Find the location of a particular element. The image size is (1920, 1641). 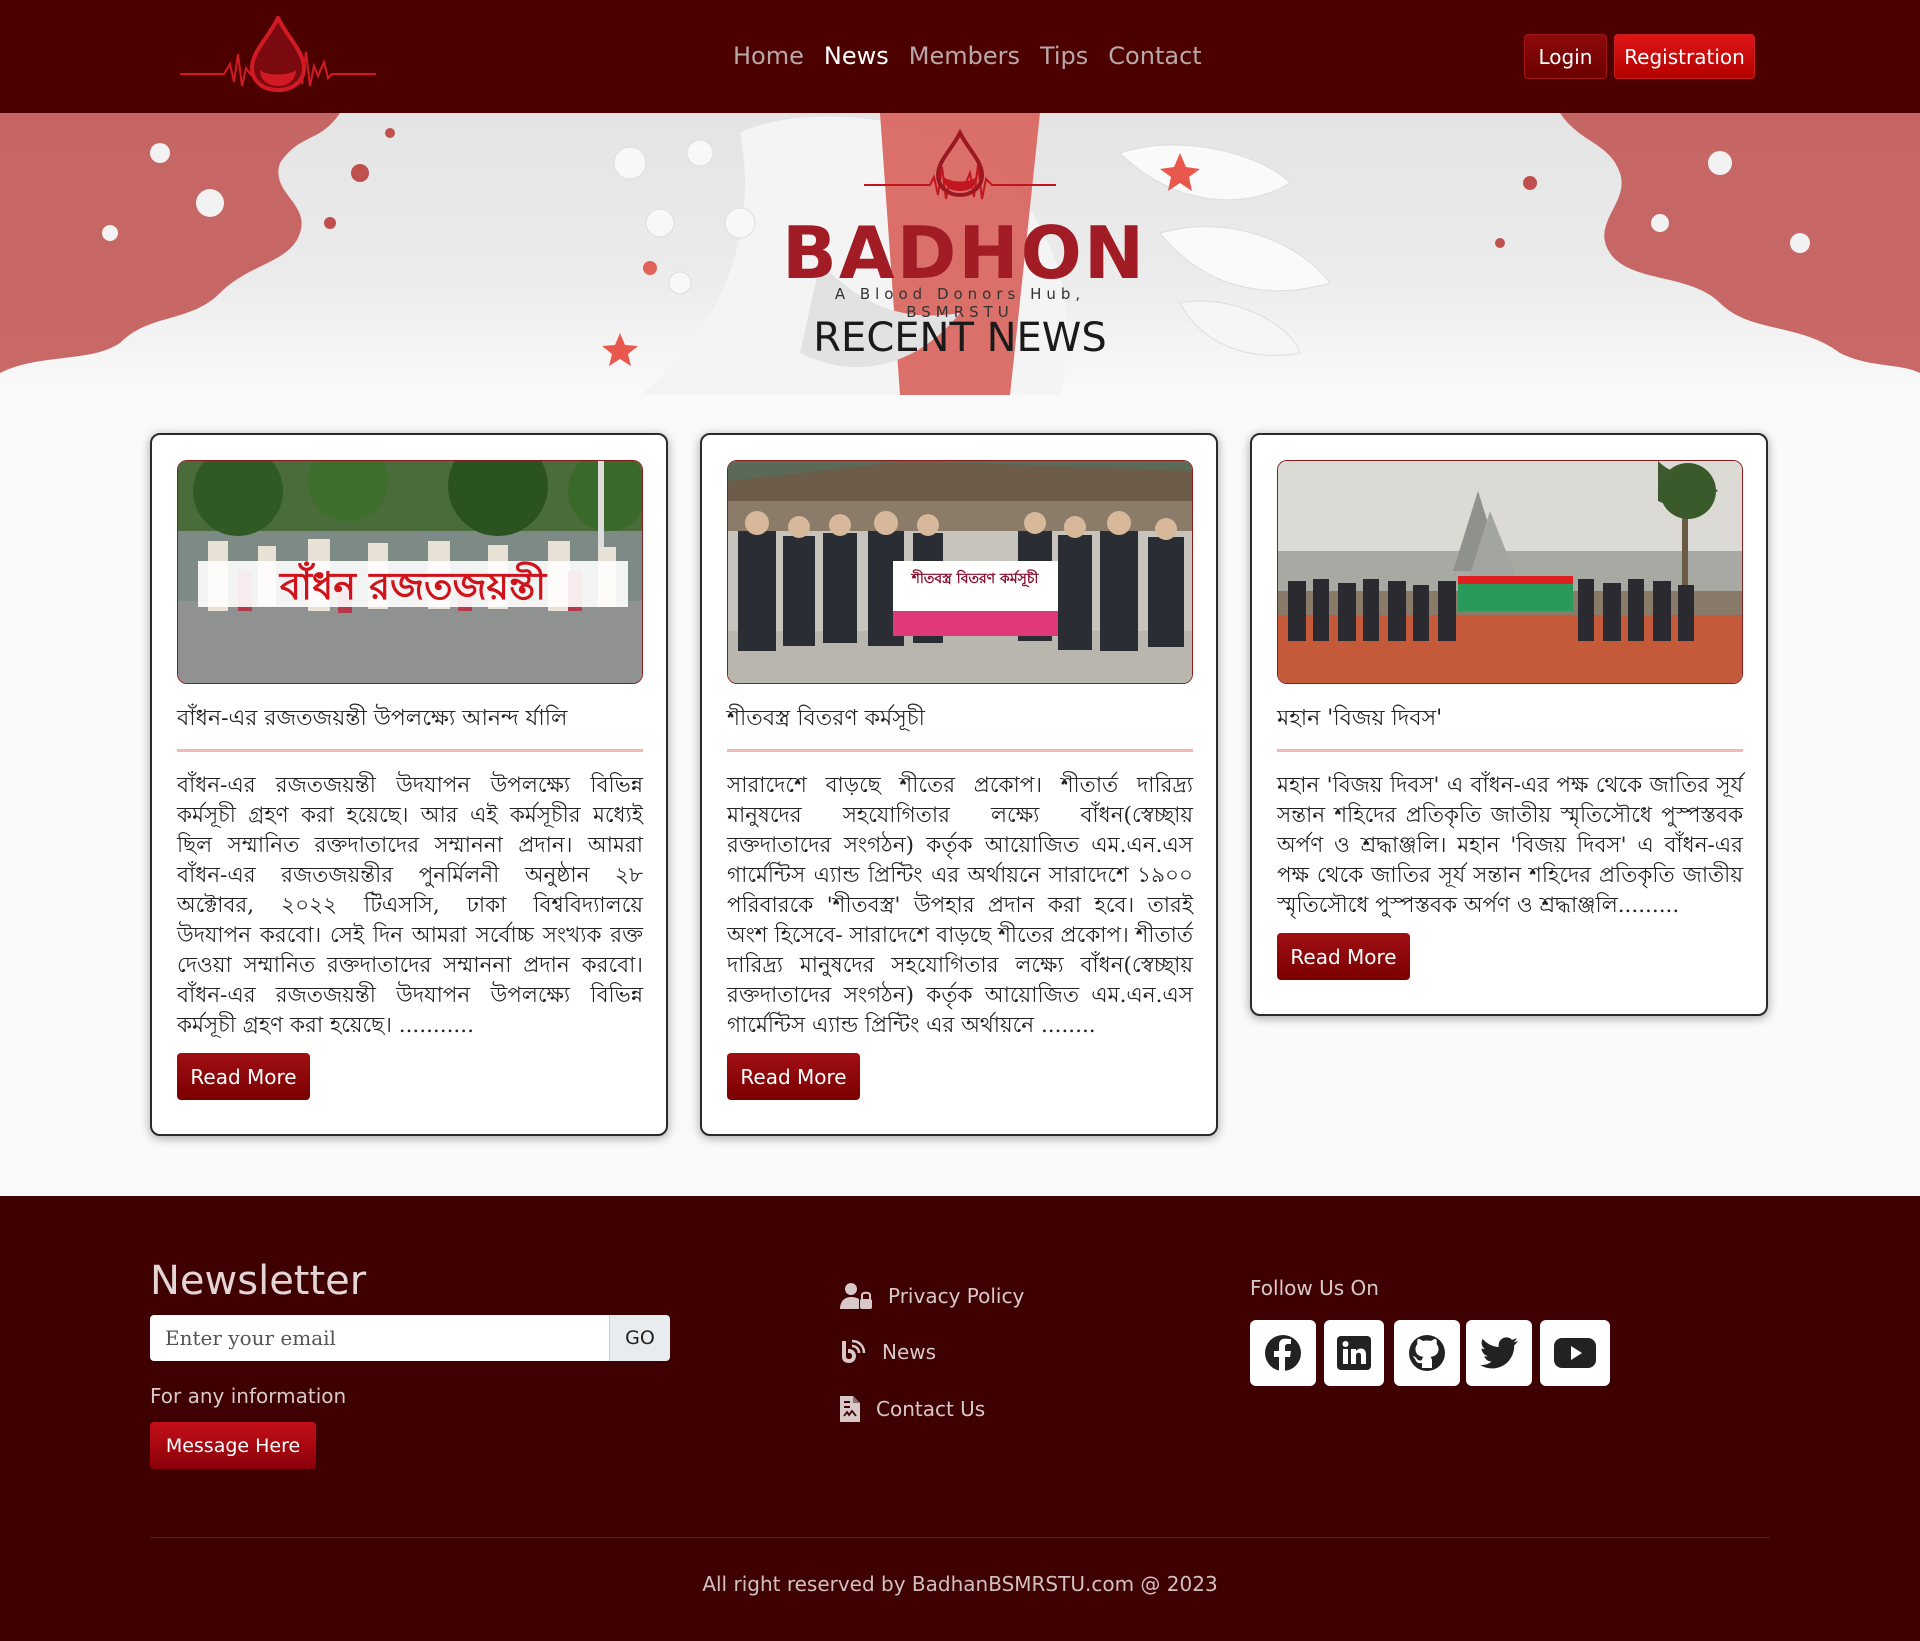

facebook-link is located at coordinates (1283, 1353).